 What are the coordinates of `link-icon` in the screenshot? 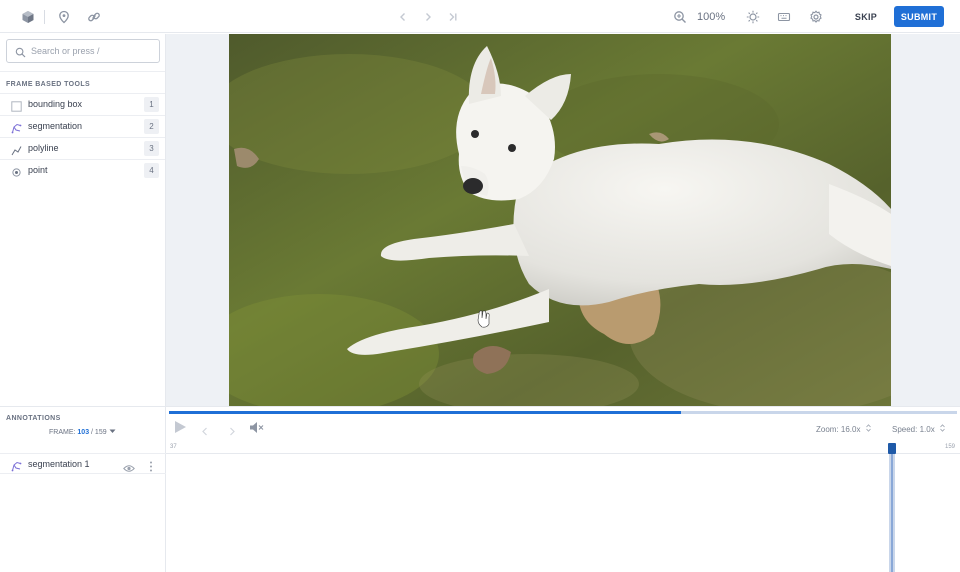 It's located at (94, 17).